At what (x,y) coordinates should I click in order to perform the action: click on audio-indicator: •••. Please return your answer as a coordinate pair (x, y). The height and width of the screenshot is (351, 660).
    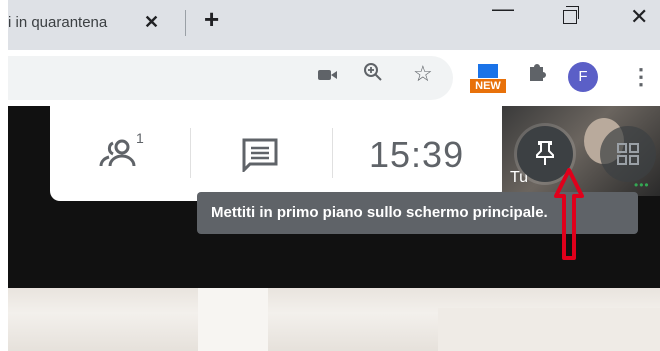
    Looking at the image, I should click on (642, 185).